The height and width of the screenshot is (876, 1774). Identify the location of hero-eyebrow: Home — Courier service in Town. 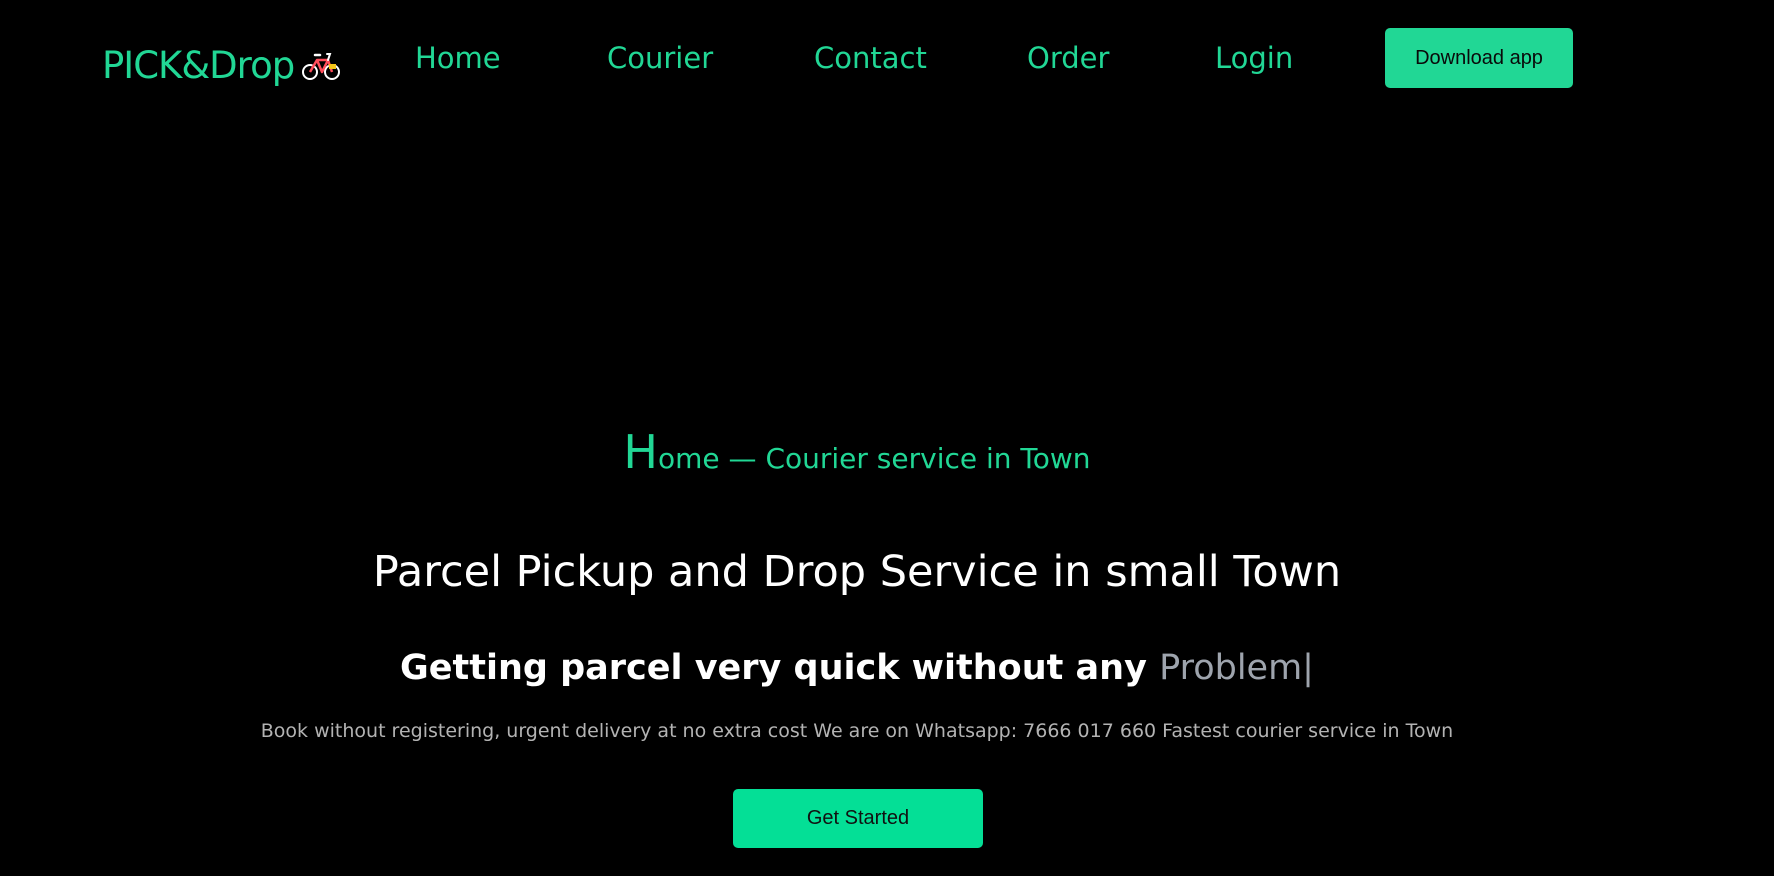
(857, 452).